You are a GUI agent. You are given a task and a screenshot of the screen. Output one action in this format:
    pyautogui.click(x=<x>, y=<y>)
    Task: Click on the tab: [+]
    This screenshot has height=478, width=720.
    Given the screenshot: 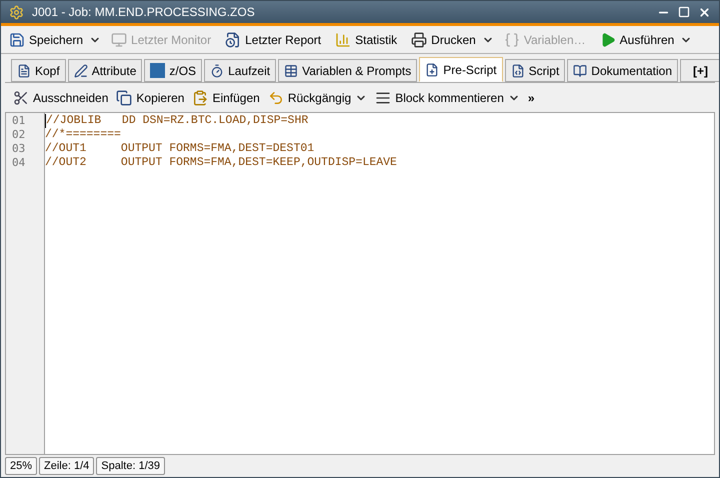 What is the action you would take?
    pyautogui.click(x=699, y=70)
    